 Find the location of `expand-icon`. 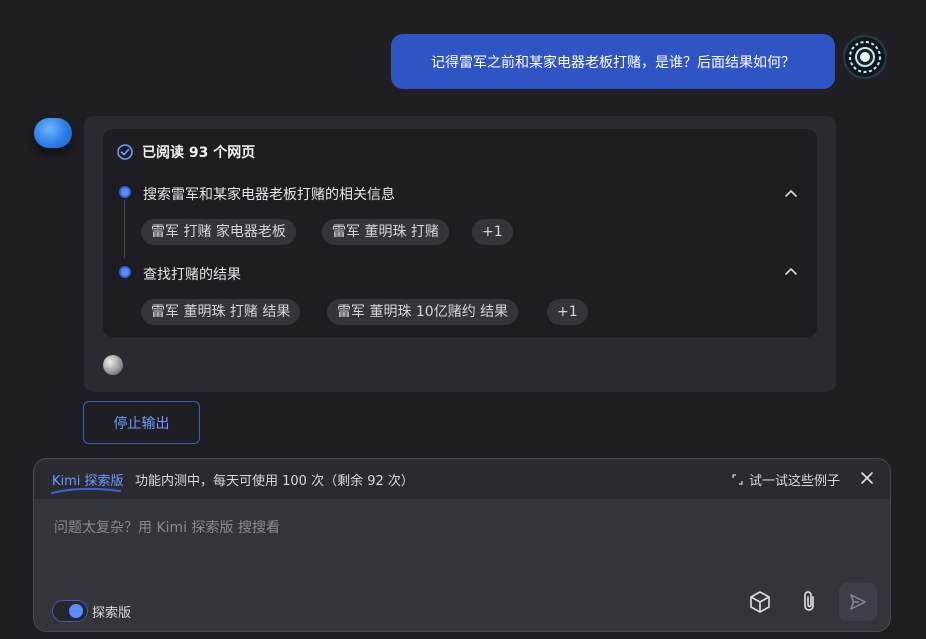

expand-icon is located at coordinates (737, 479).